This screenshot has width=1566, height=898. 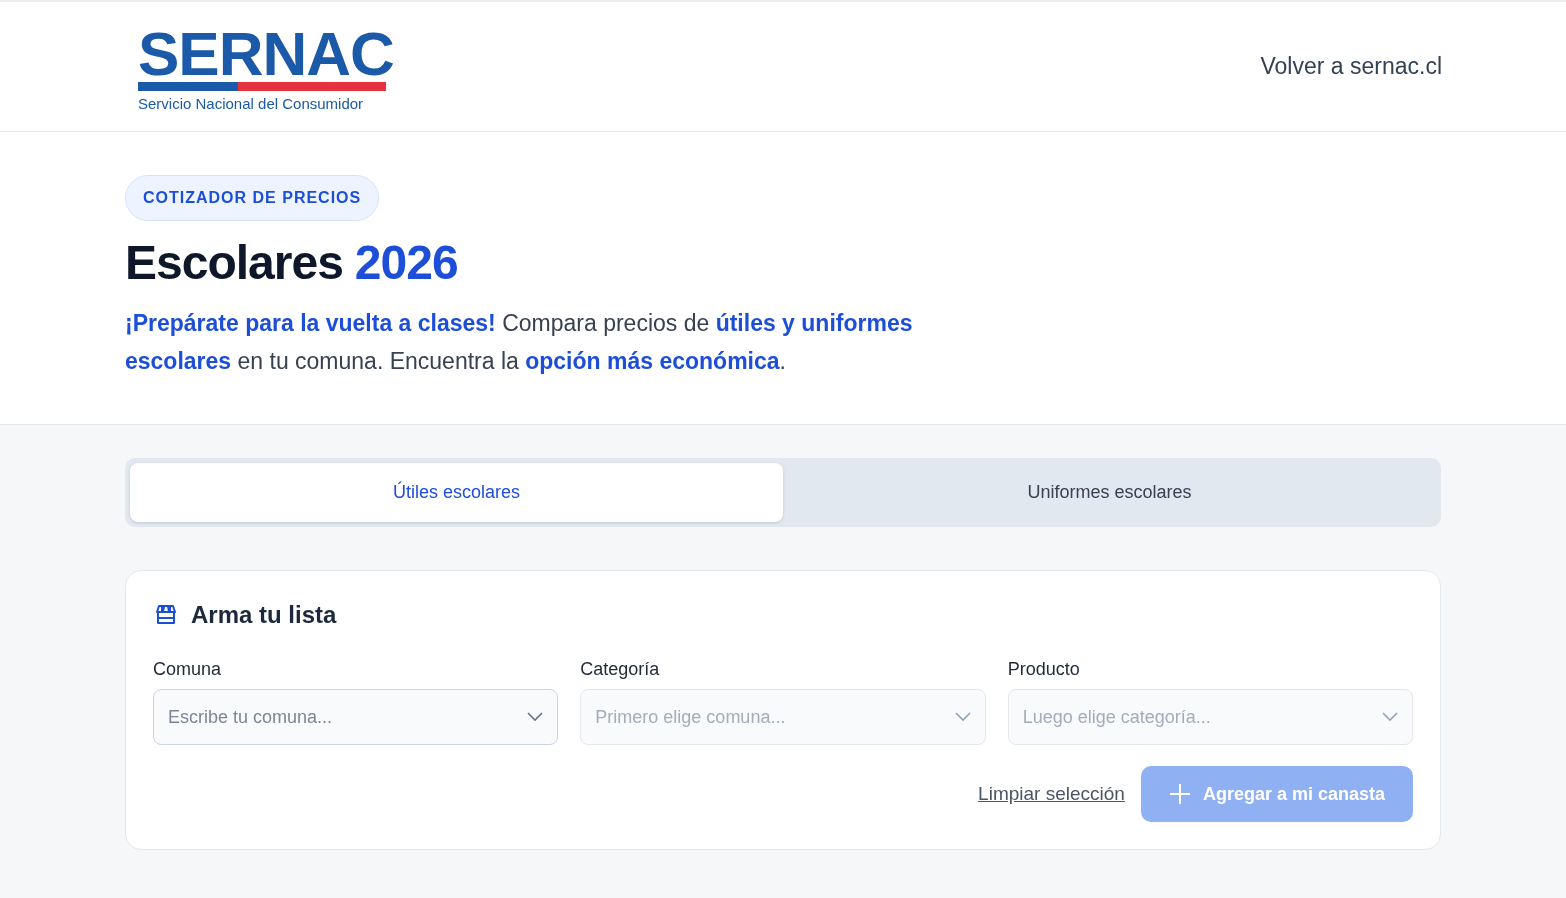 What do you see at coordinates (266, 53) in the screenshot?
I see `logo-wordmark: SERNAC` at bounding box center [266, 53].